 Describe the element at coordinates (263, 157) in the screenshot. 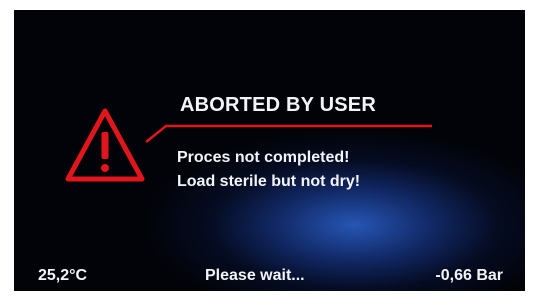

I see `alert-message-line-1: Proces not completed!` at that location.